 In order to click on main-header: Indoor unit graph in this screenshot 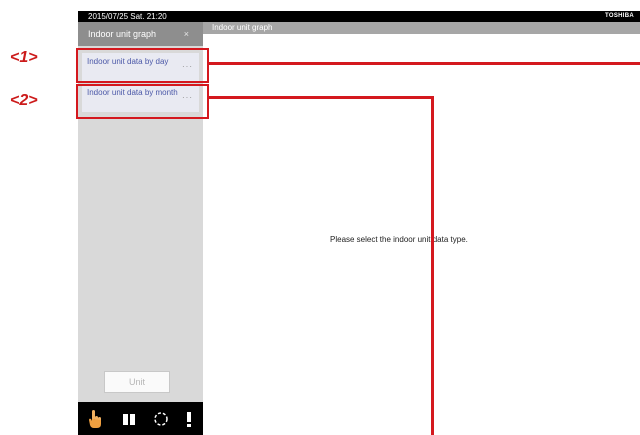, I will do `click(421, 28)`.